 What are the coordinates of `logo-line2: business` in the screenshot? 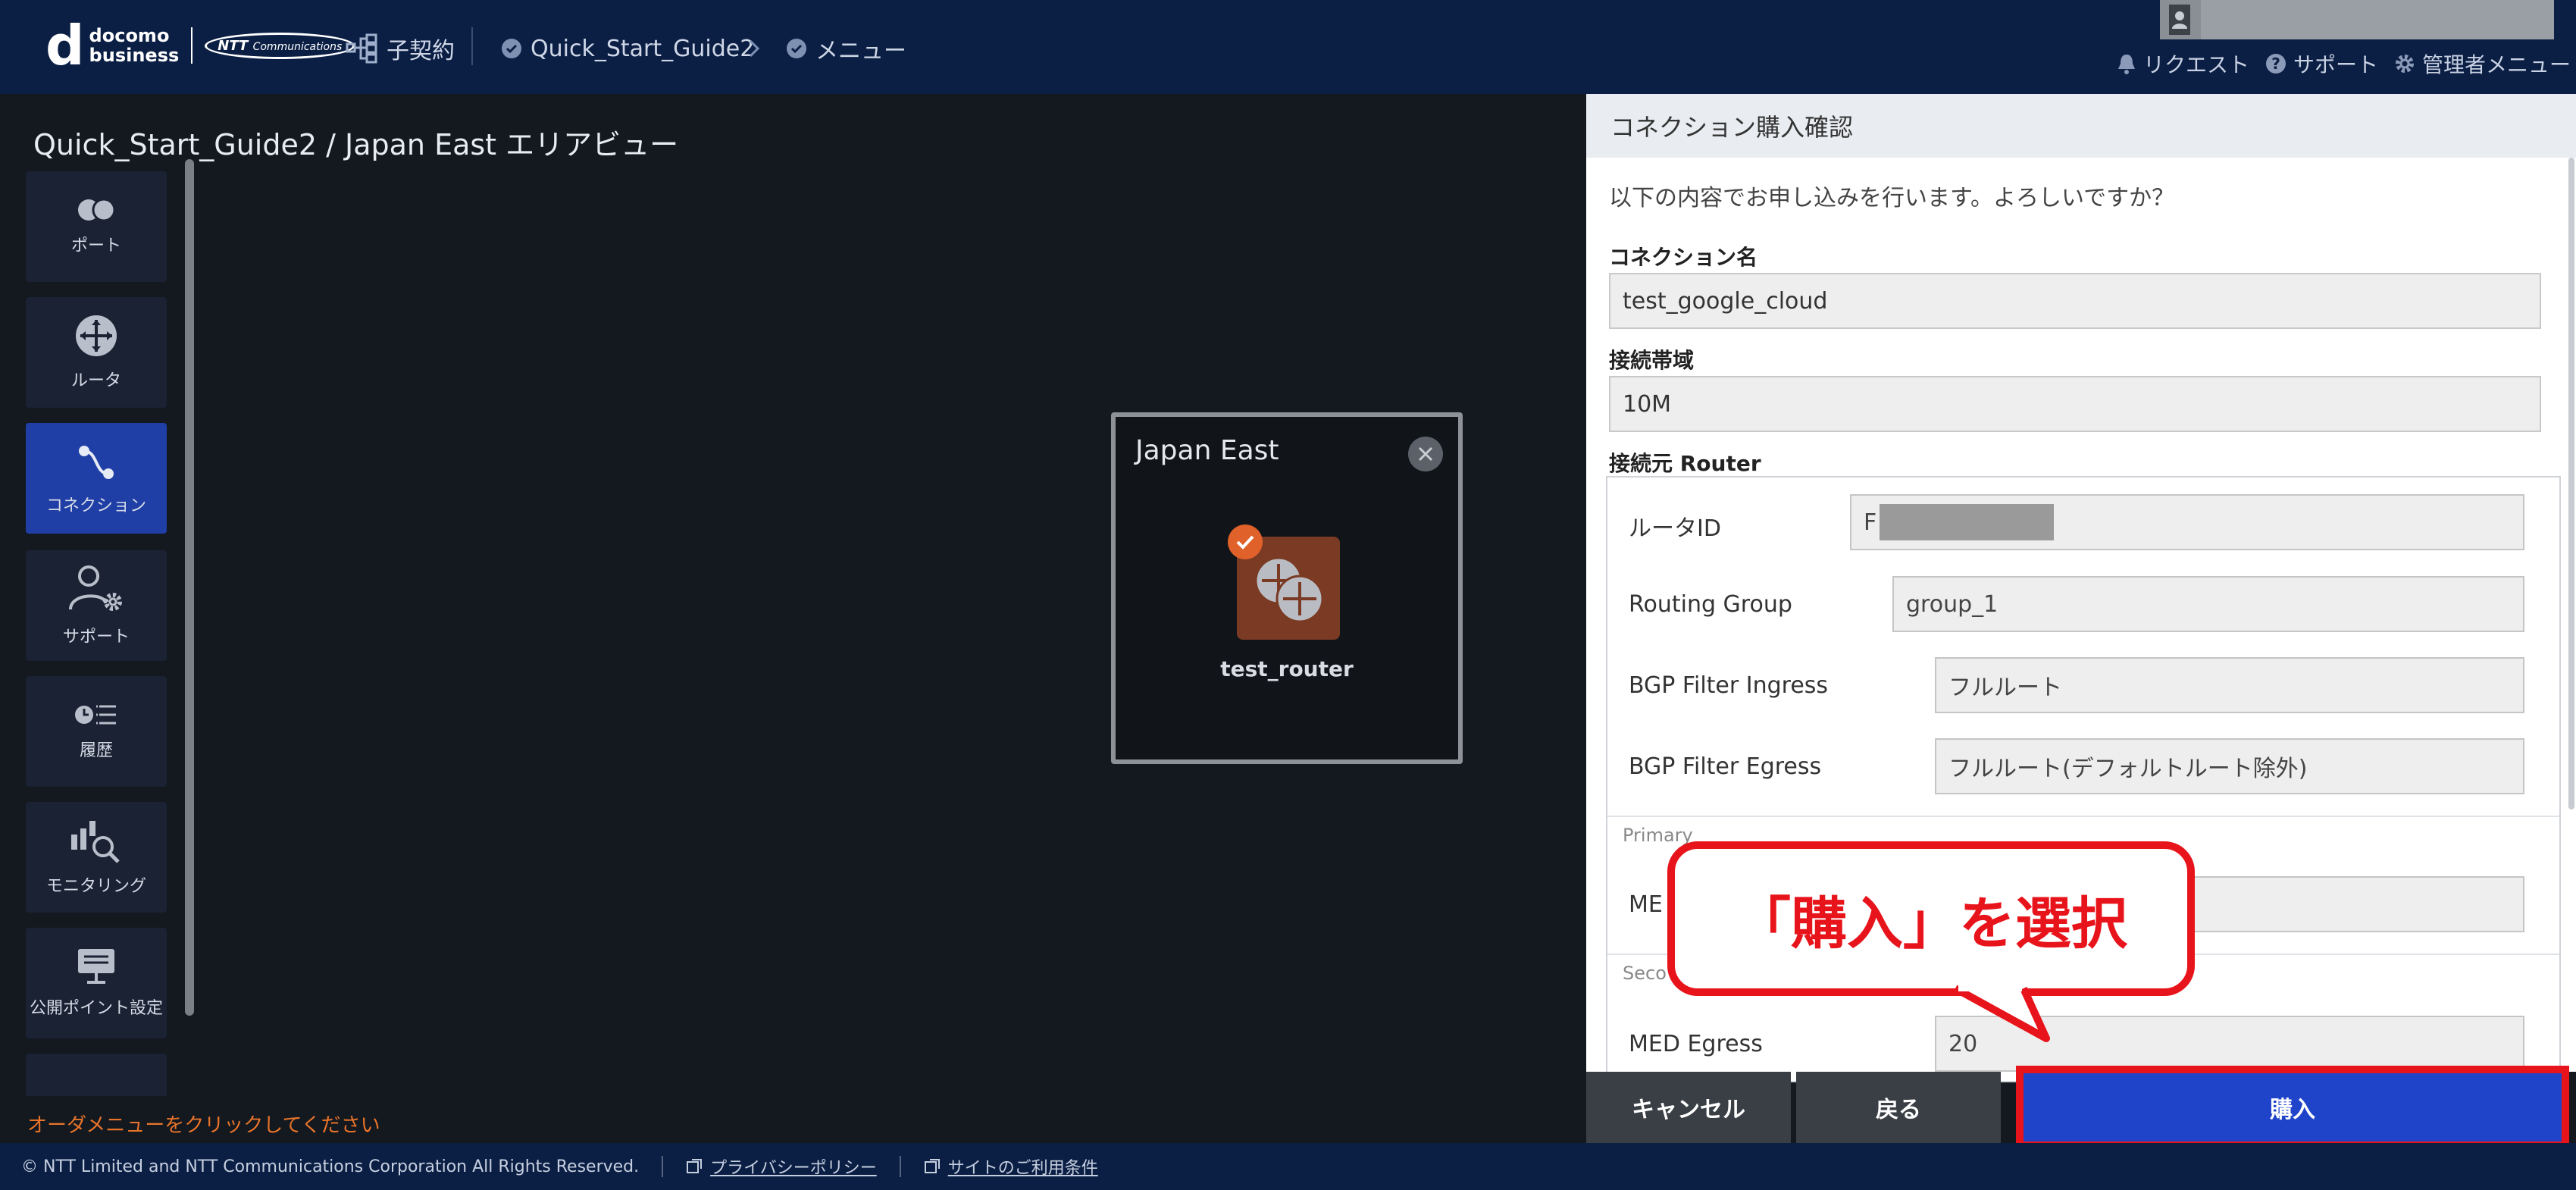 It's located at (134, 56).